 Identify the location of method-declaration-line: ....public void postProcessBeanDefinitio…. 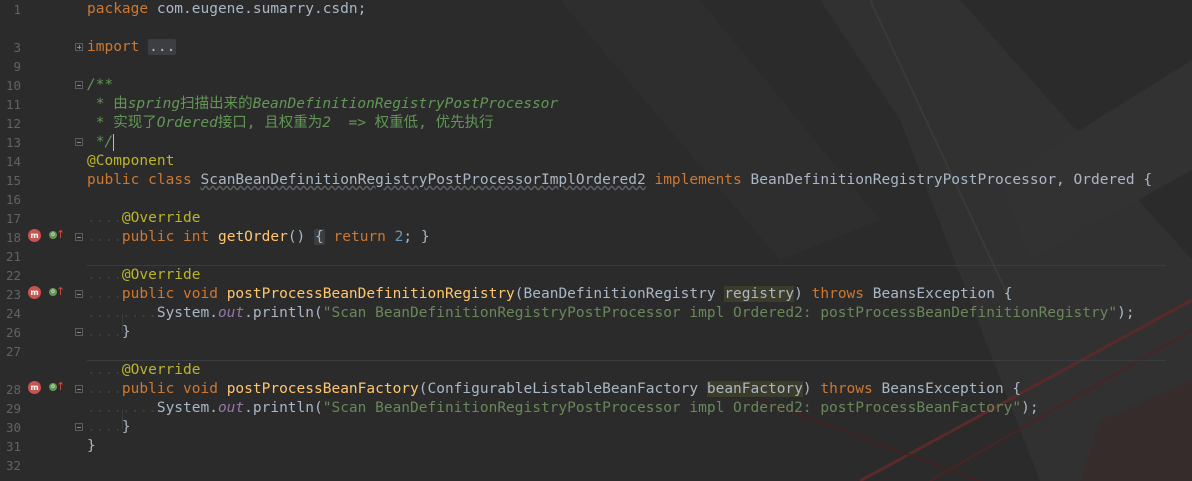
(549, 294).